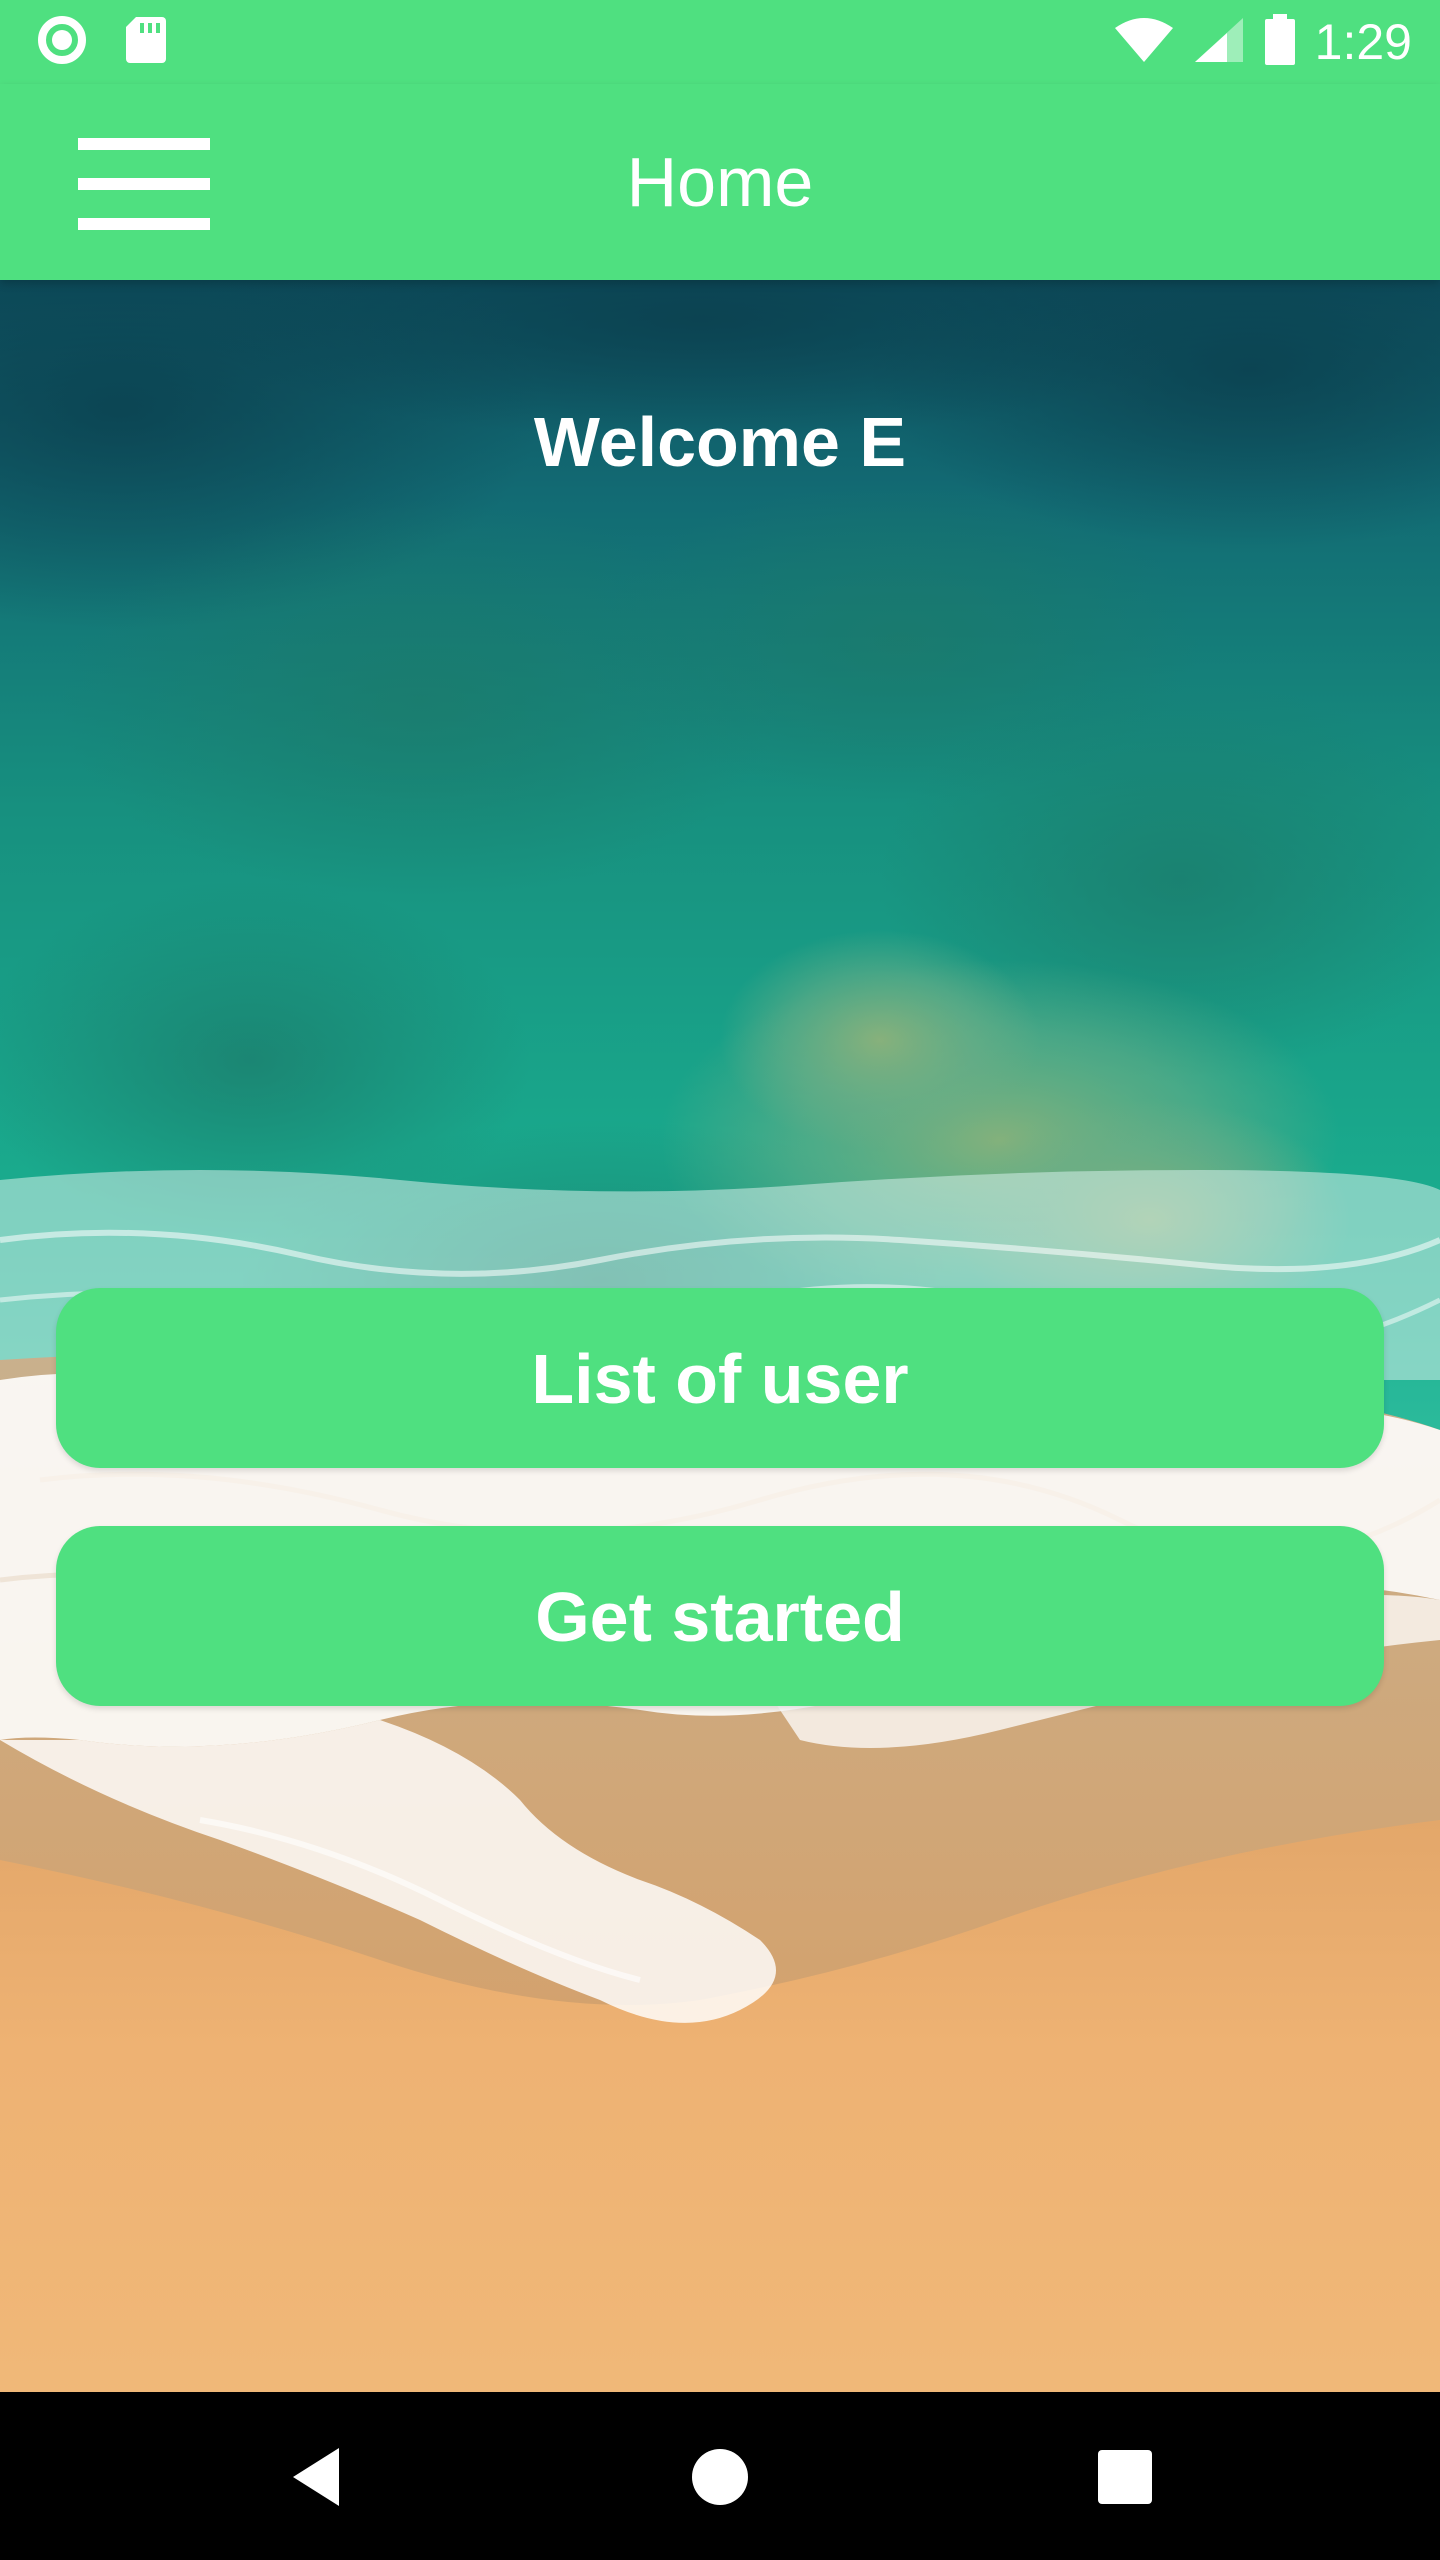  Describe the element at coordinates (1363, 42) in the screenshot. I see `status-clock: 1:29` at that location.